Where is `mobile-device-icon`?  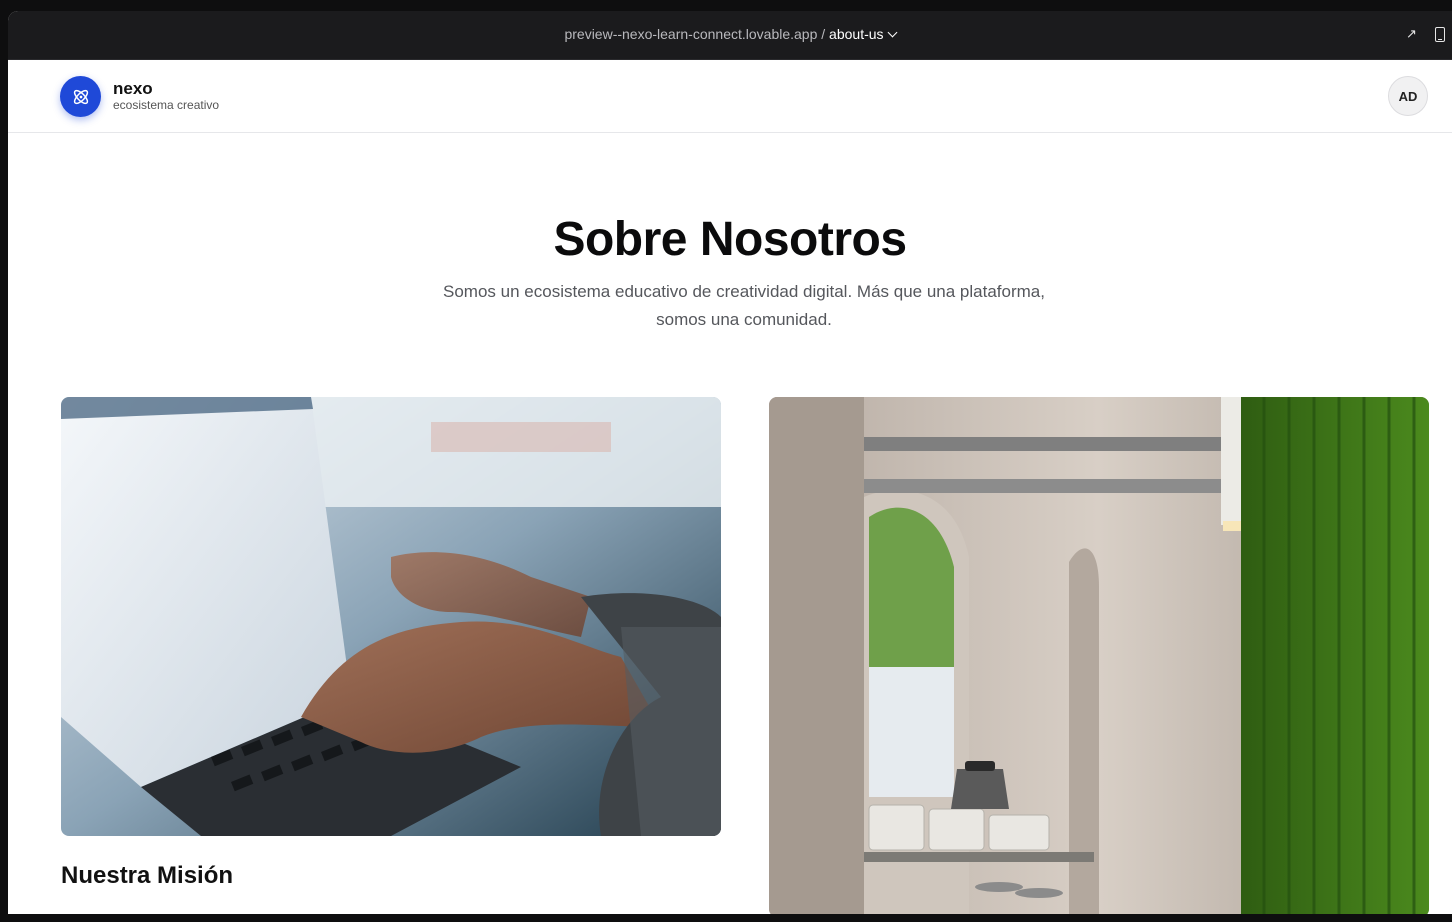
mobile-device-icon is located at coordinates (1440, 34).